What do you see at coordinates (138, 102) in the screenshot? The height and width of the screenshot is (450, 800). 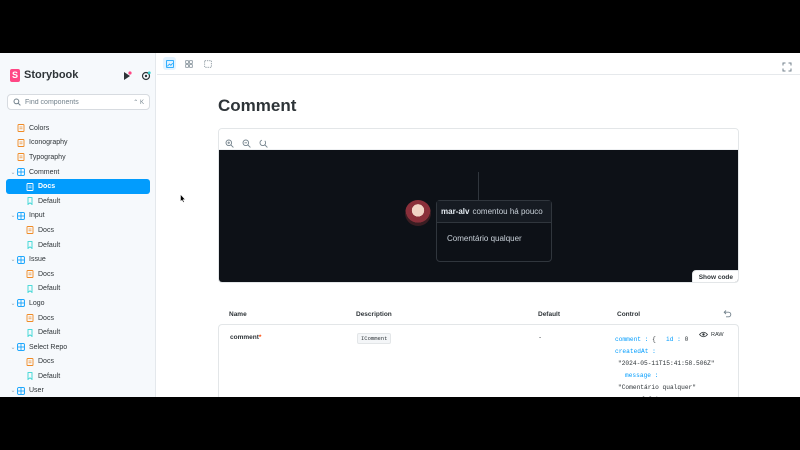 I see `search-shortcut: ⌃ K` at bounding box center [138, 102].